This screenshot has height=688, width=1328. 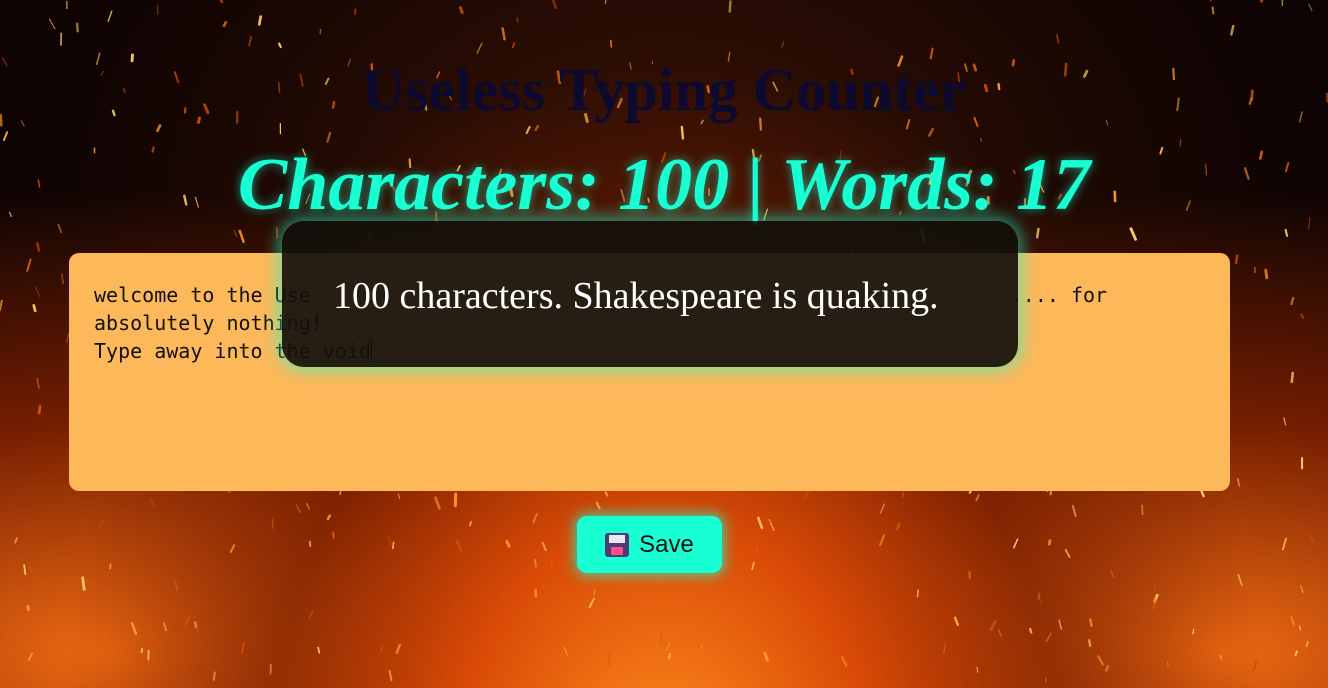 What do you see at coordinates (664, 90) in the screenshot?
I see `page-title: Useless Typing Counter` at bounding box center [664, 90].